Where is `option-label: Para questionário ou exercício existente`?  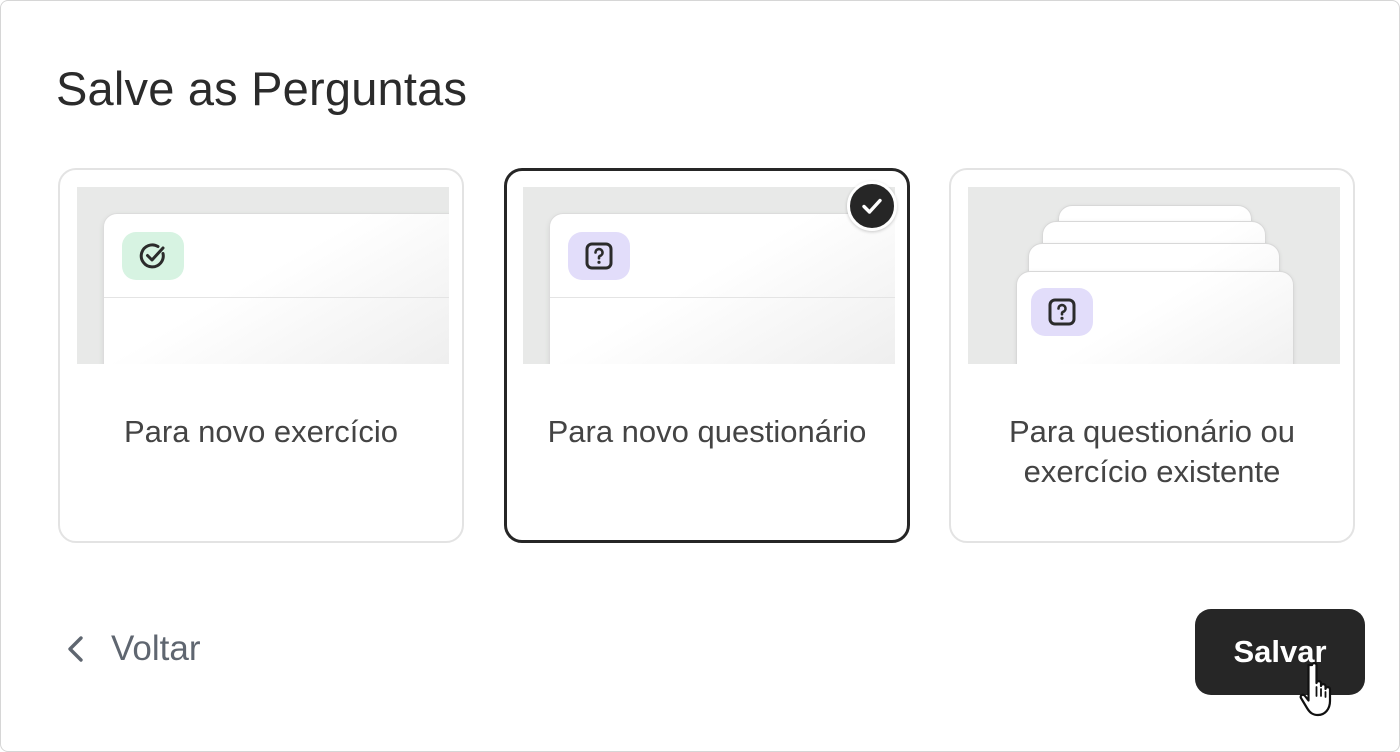 option-label: Para questionário ou exercício existente is located at coordinates (1152, 451).